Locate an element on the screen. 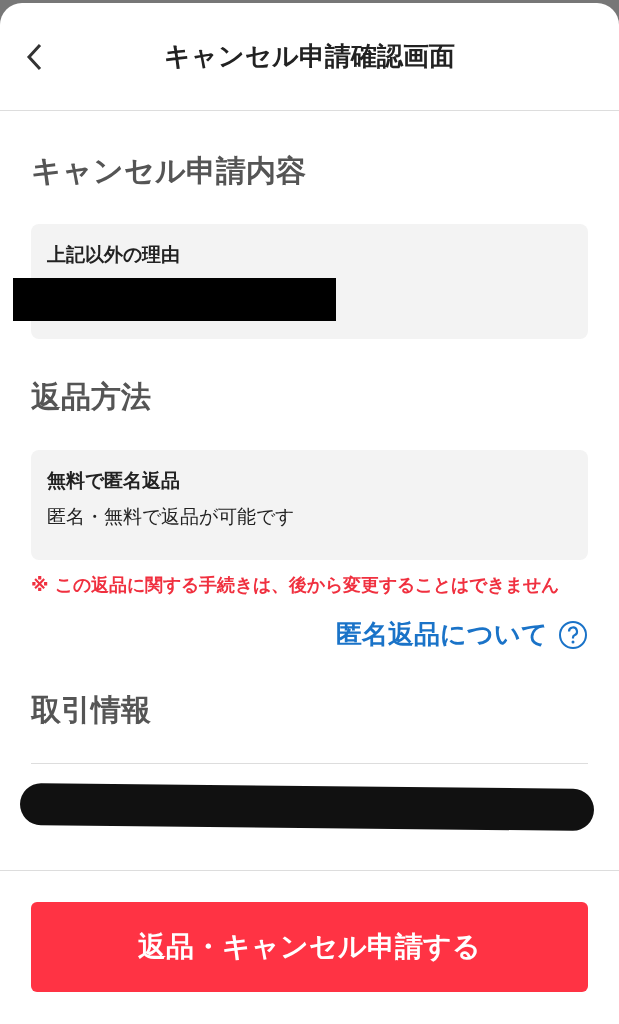 The width and height of the screenshot is (619, 1024). warning-note: ※ この返品に関する手続きは、後から変更することはできません is located at coordinates (295, 585).